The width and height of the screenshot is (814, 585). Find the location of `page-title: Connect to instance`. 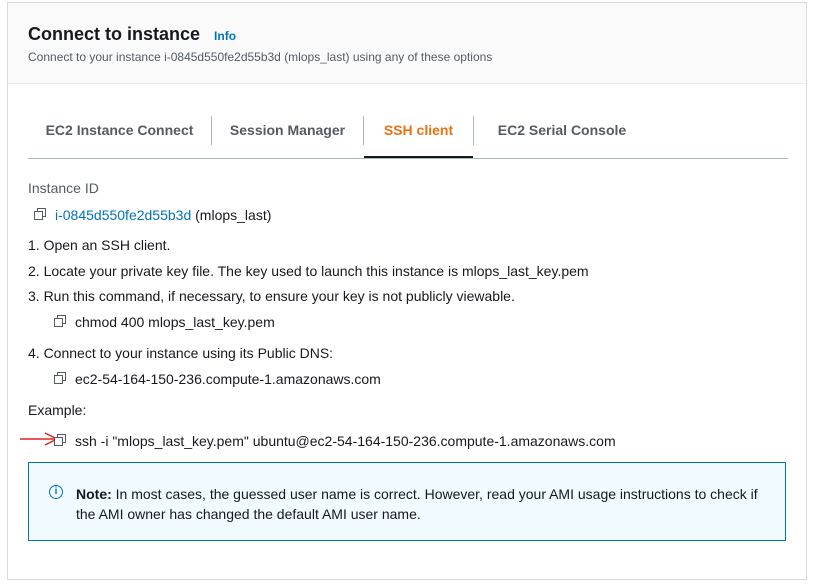

page-title: Connect to instance is located at coordinates (114, 34).